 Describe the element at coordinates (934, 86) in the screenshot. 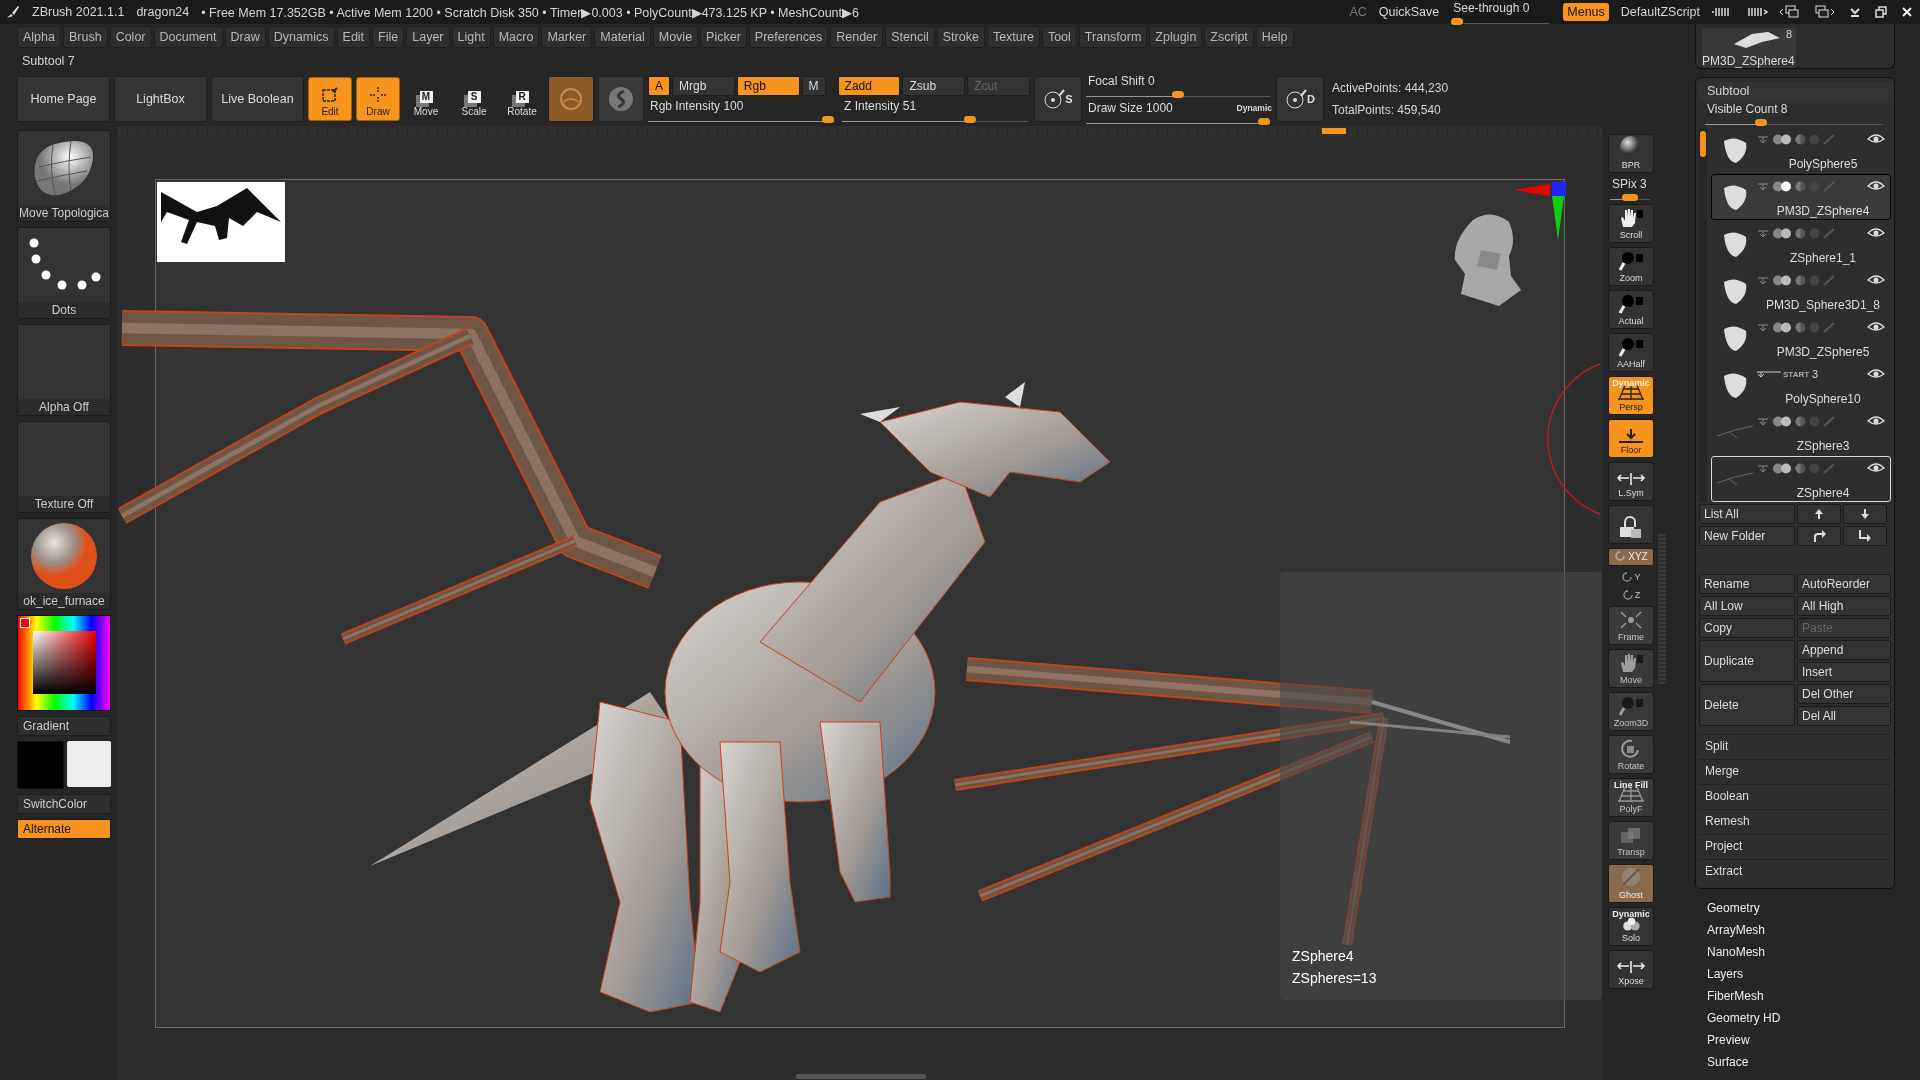

I see `z-mode-toggle: Zsub` at that location.